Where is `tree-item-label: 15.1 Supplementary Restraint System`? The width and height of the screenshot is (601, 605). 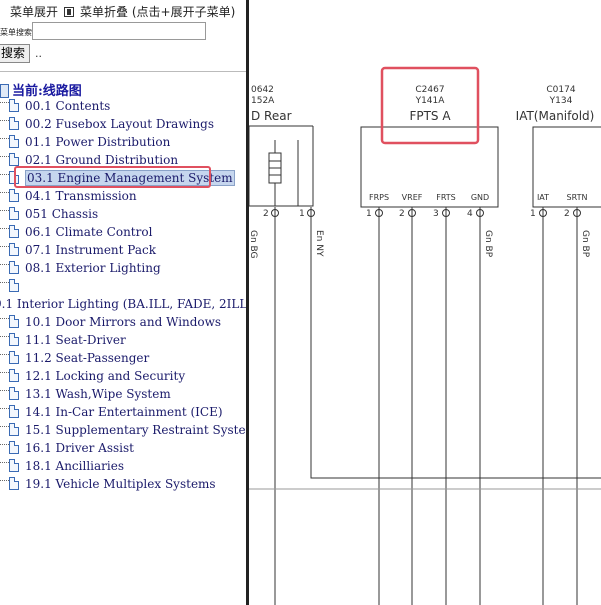
tree-item-label: 15.1 Supplementary Restraint System is located at coordinates (135, 430).